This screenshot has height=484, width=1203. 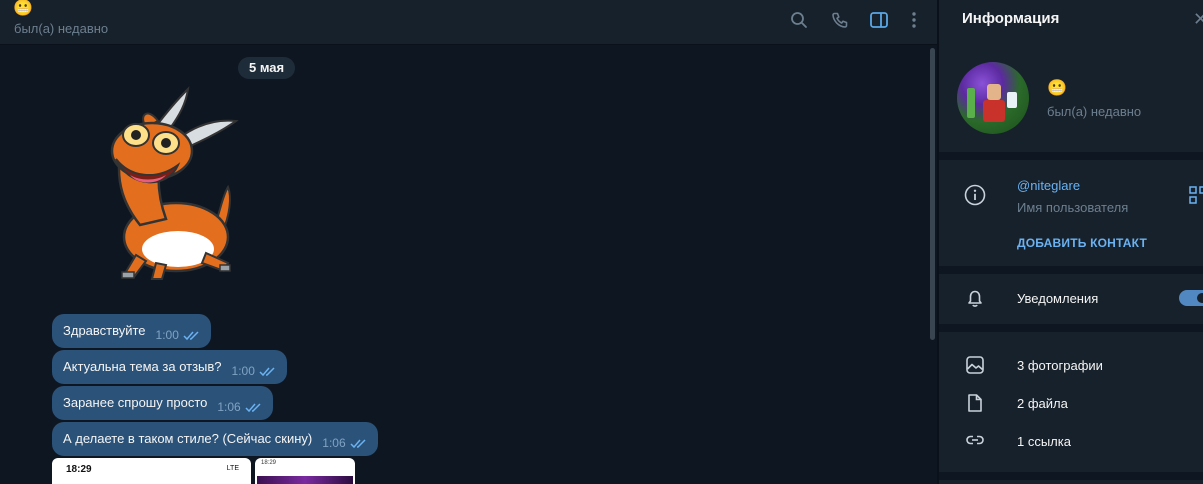 What do you see at coordinates (142, 366) in the screenshot?
I see `message-text: Актуальна тема за отзыв?` at bounding box center [142, 366].